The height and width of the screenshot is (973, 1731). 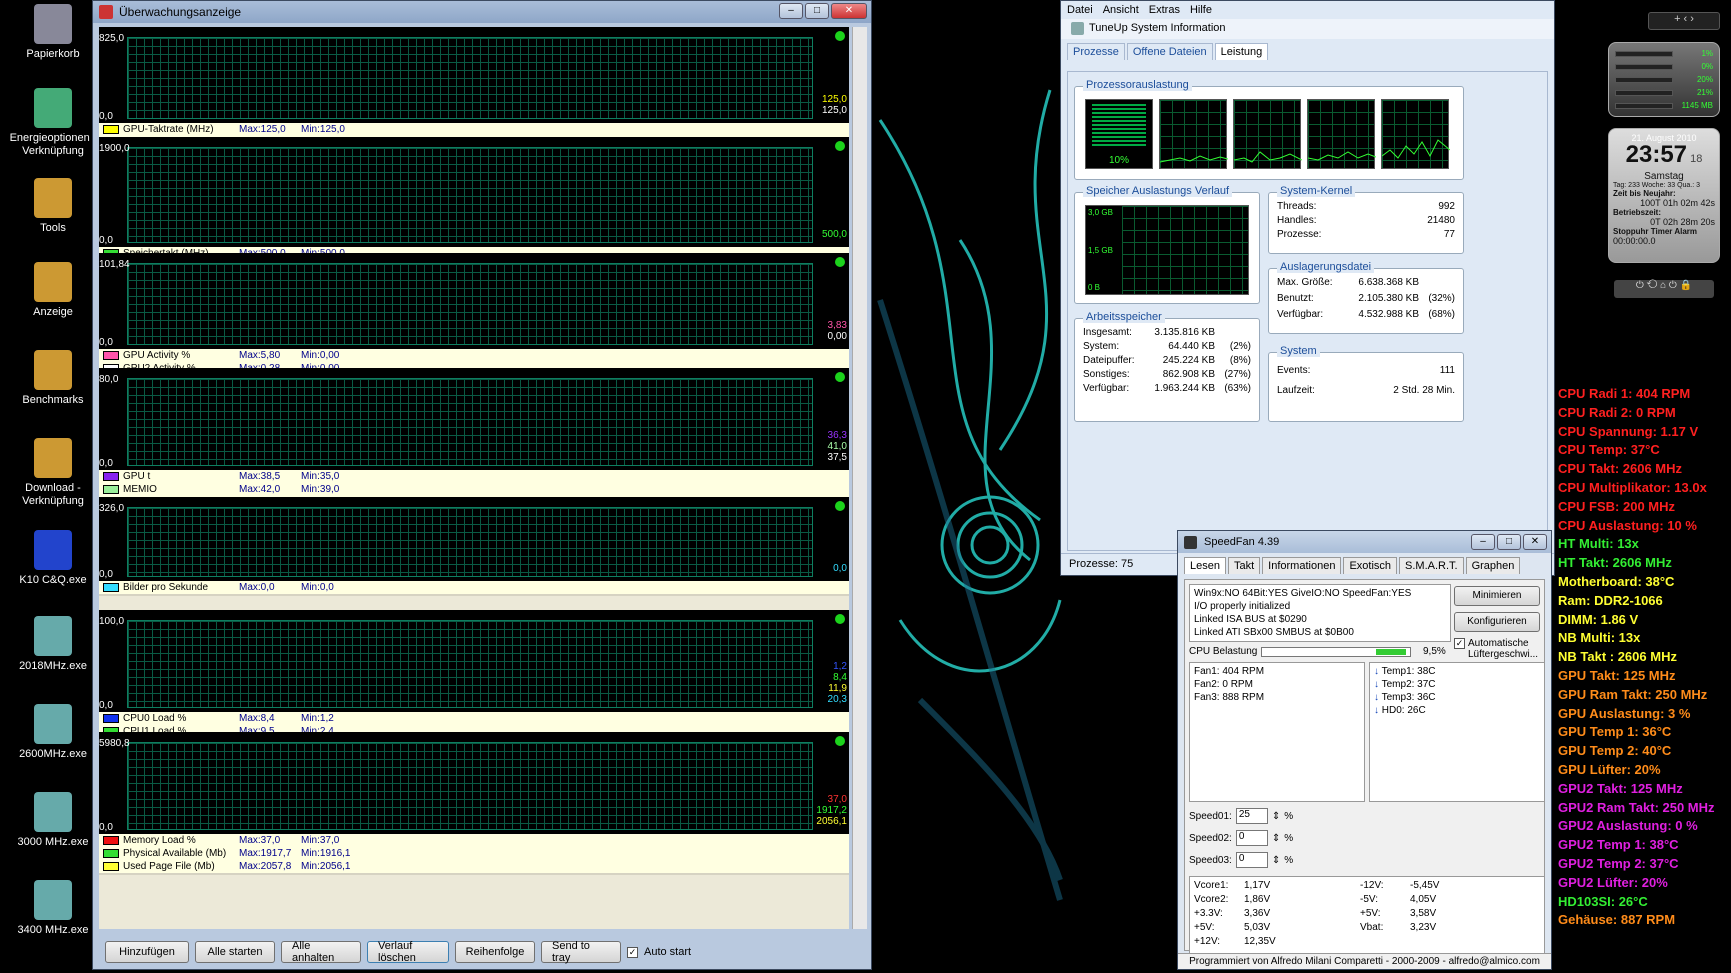 I want to click on speedfan-tab: S.M.A.R.T., so click(x=1431, y=565).